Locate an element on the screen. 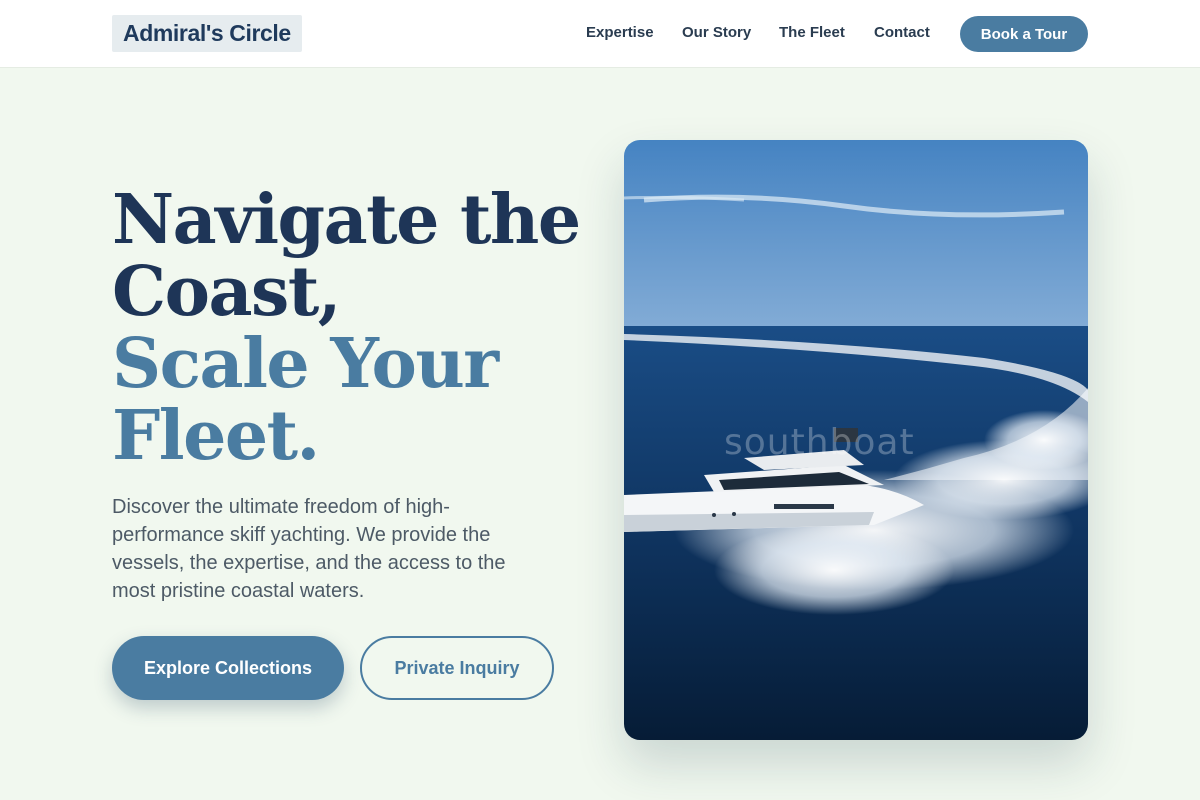 This screenshot has width=1200, height=800. private-inquiry-button: Private Inquiry is located at coordinates (457, 668).